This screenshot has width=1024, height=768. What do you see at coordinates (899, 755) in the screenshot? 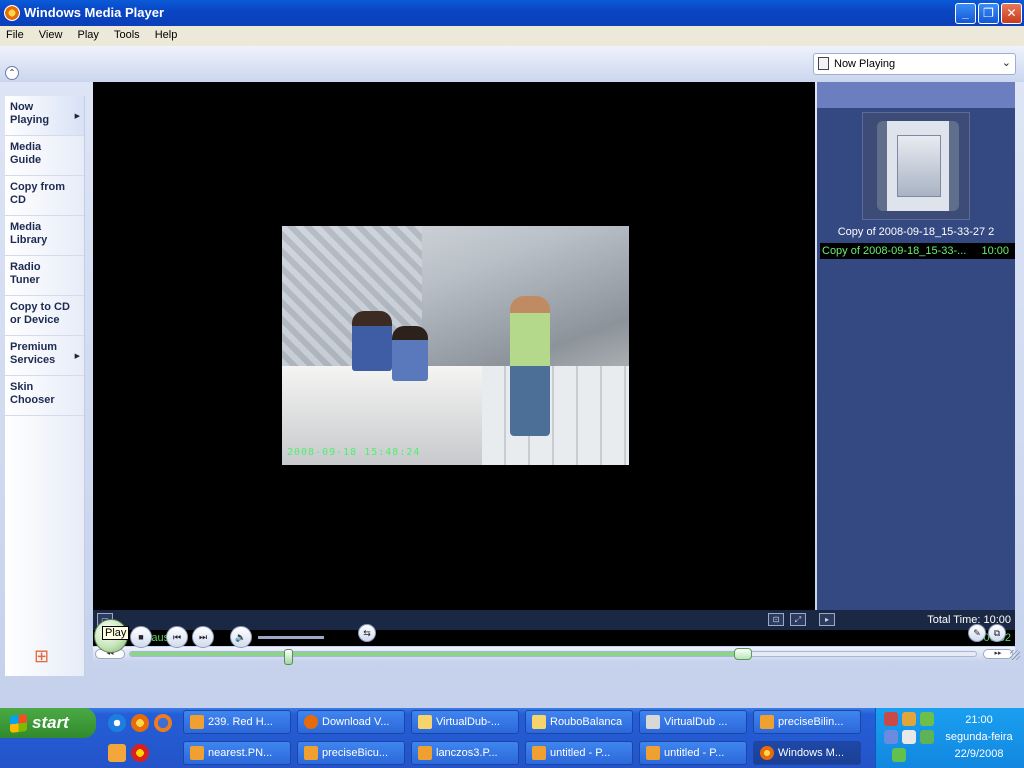
I see `nvidia-icon` at bounding box center [899, 755].